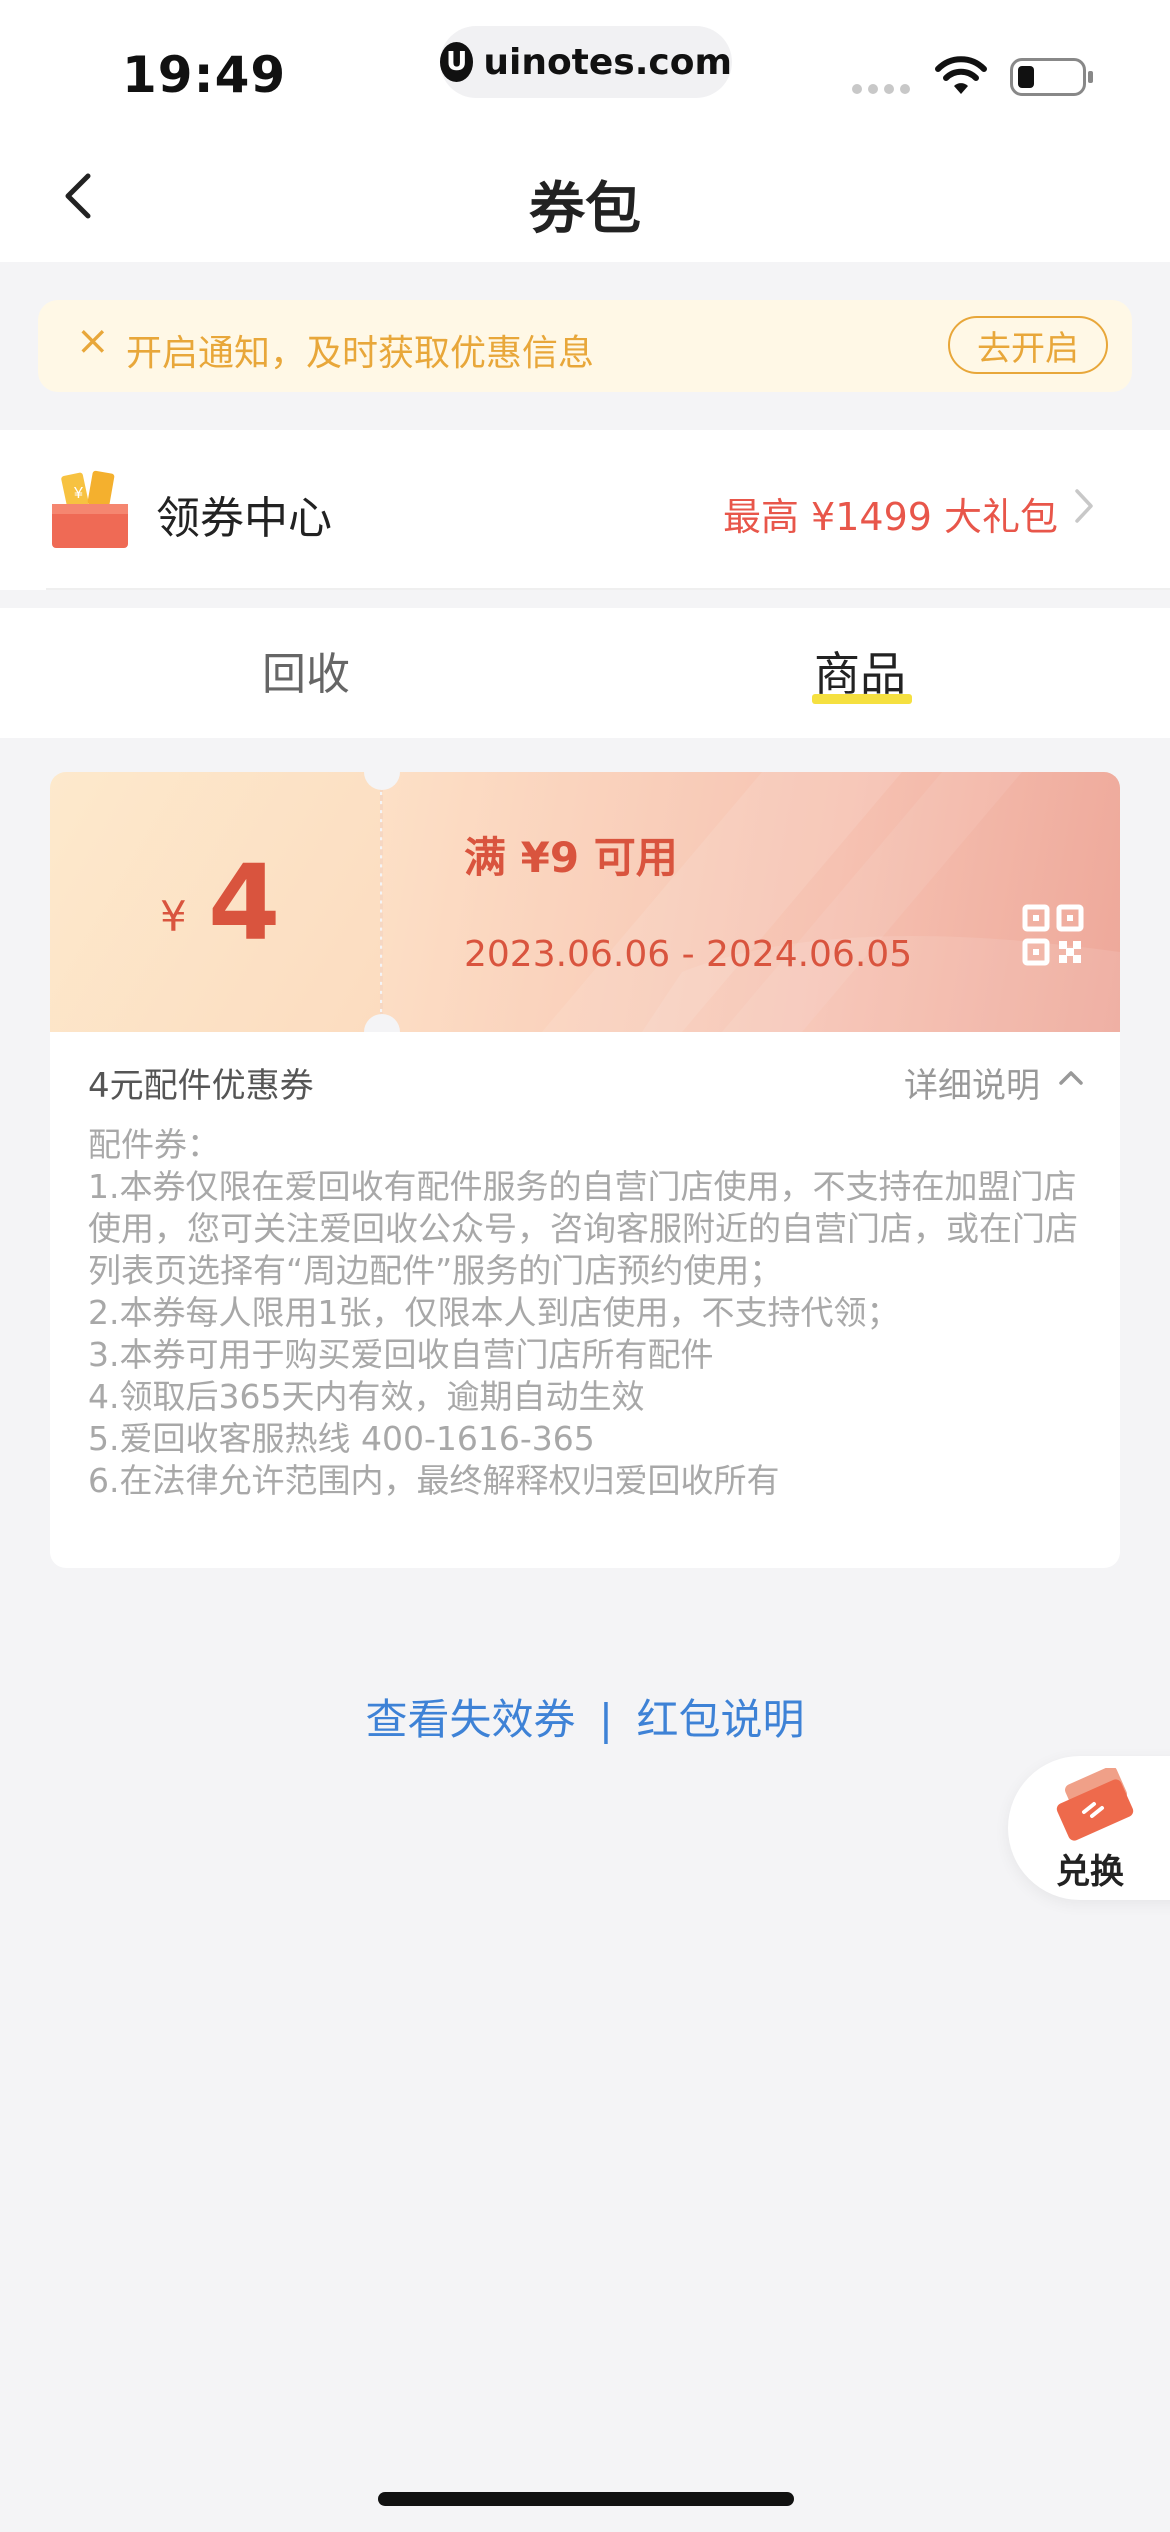 The image size is (1170, 2532). What do you see at coordinates (890, 517) in the screenshot?
I see `coupon-center-promo: 最高 ¥1499 大礼包` at bounding box center [890, 517].